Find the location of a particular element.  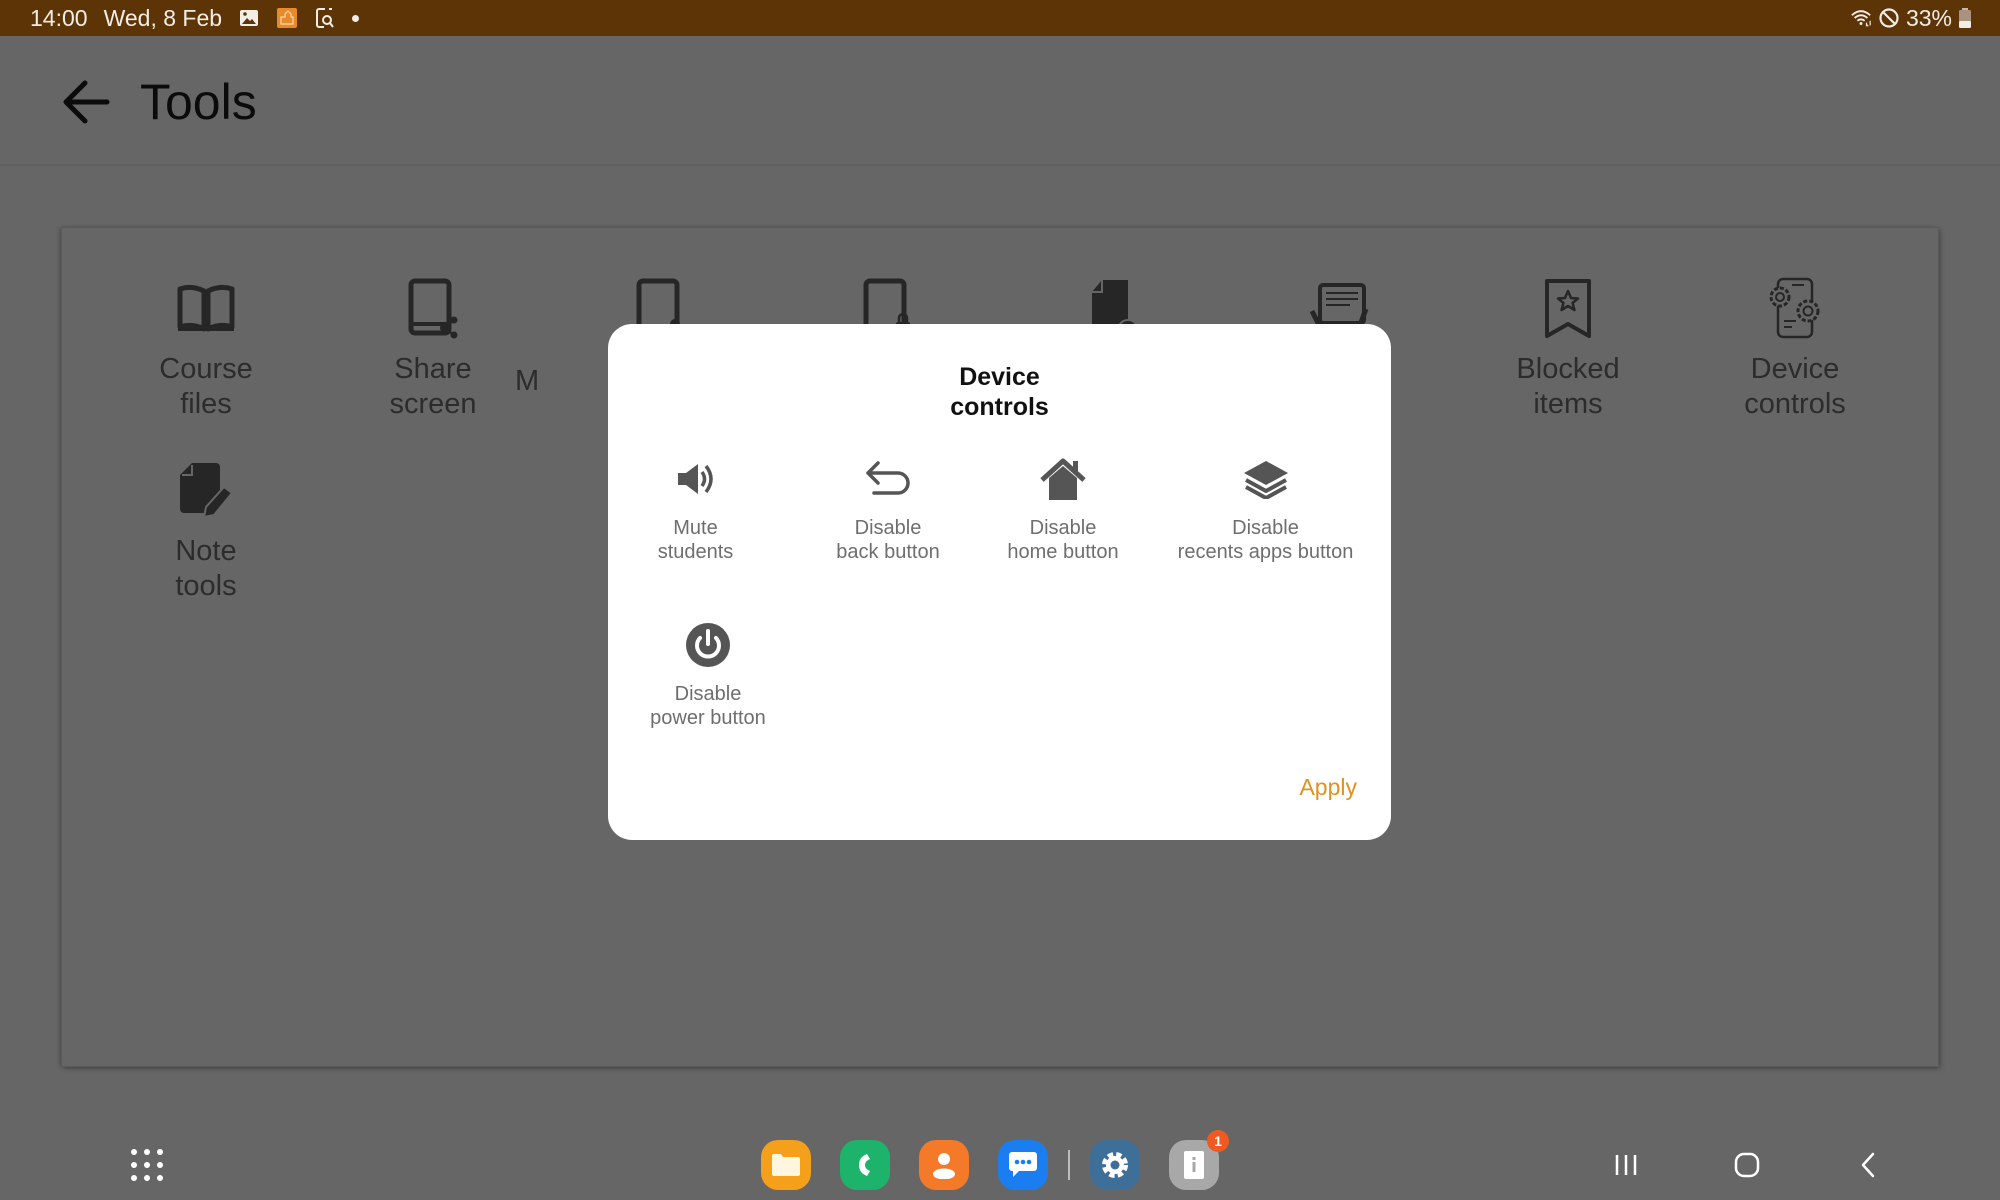

arrow-left-icon is located at coordinates (86, 102).